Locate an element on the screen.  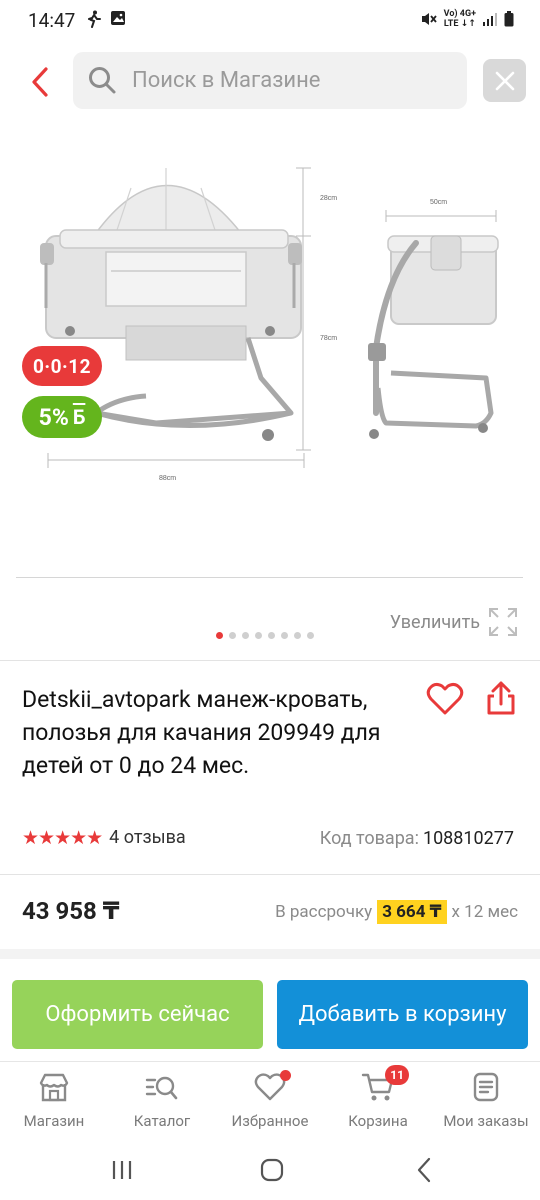
system-navigation-bar is located at coordinates (270, 1170).